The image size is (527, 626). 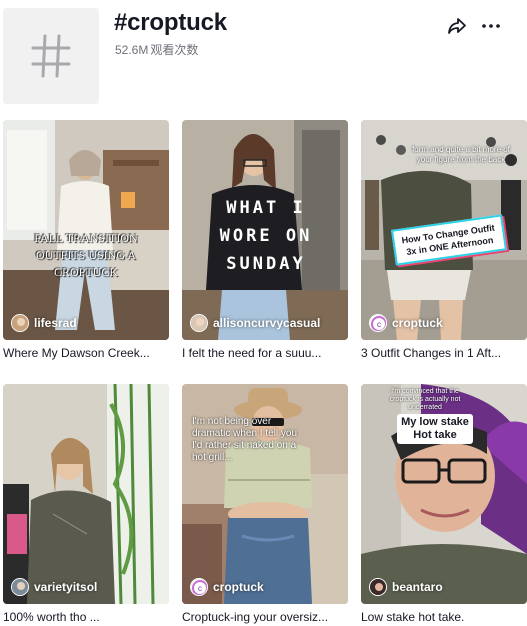 I want to click on more-button, so click(x=491, y=26).